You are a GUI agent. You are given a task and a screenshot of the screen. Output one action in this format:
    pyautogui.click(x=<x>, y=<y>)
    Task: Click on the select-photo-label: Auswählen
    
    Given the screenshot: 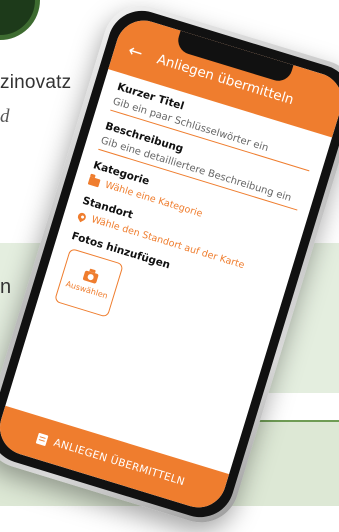 What is the action you would take?
    pyautogui.click(x=86, y=289)
    